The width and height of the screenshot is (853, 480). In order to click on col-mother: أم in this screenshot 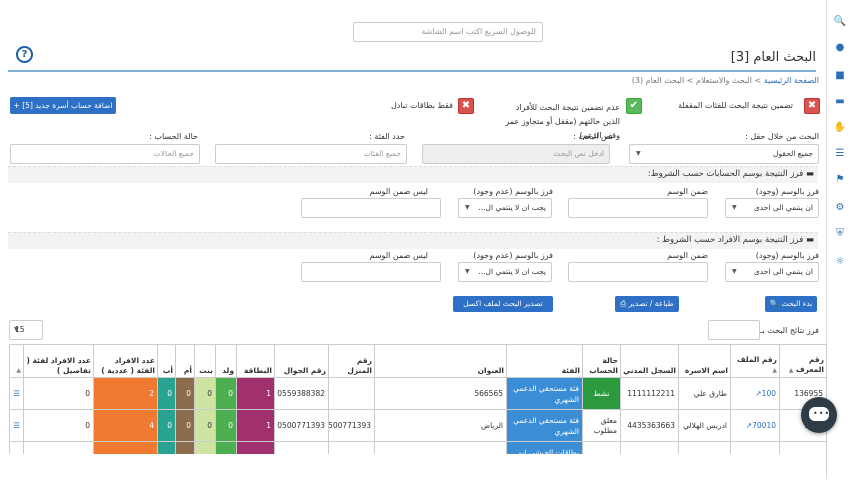, I will do `click(185, 361)`.